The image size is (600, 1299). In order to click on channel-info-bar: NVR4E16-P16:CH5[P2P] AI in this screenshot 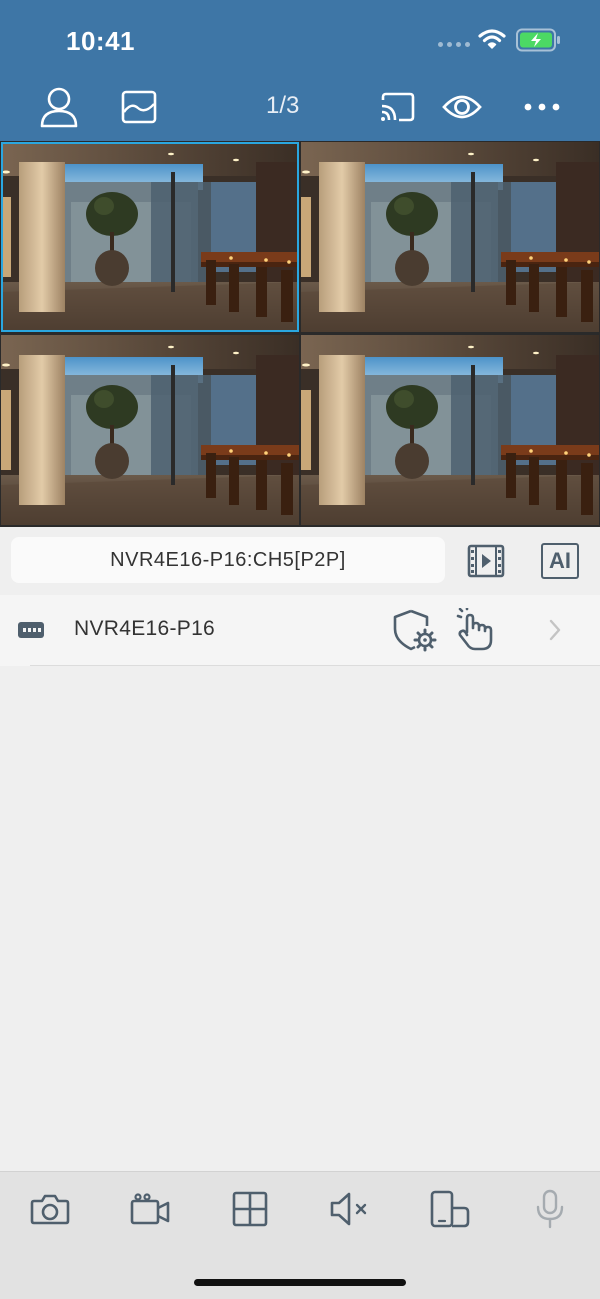, I will do `click(300, 560)`.